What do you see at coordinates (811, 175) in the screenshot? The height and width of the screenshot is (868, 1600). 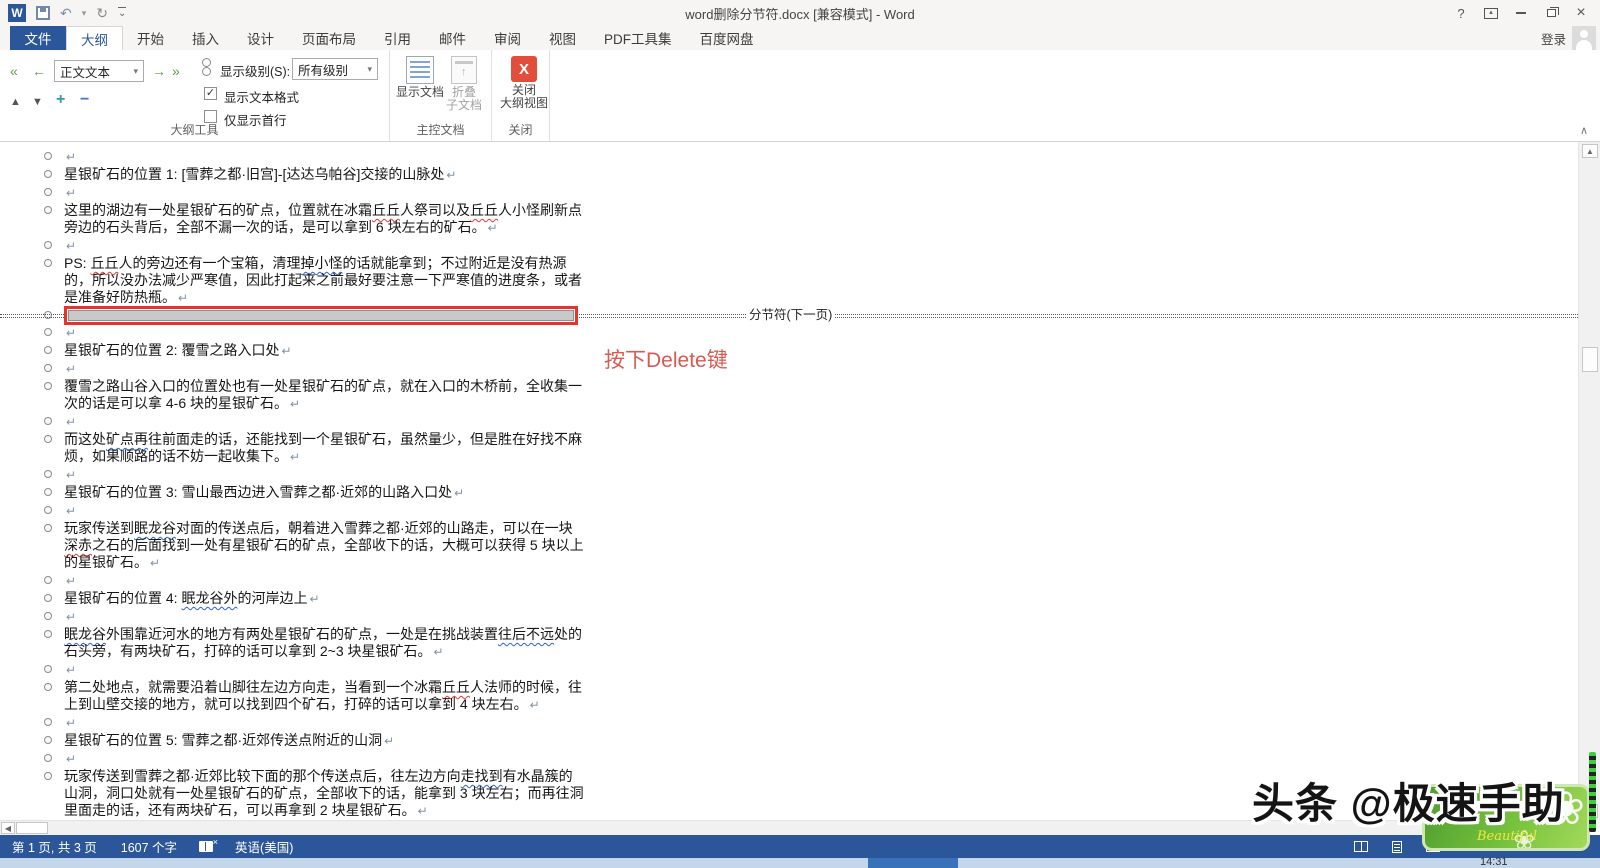 I see `outline-paragraph: 星银矿石的位置 1: [雪葬之都·旧宫]-[达达乌帕谷]交接的山脉处 ↵` at bounding box center [811, 175].